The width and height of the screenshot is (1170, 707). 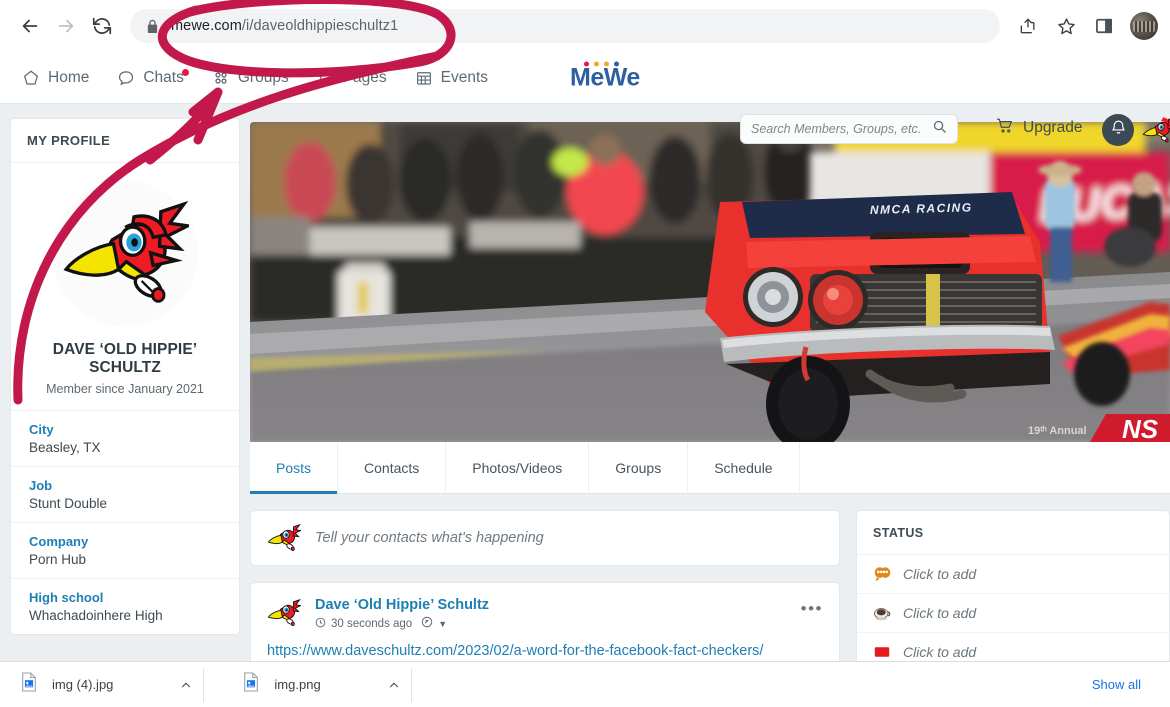 I want to click on url-text: mewe.com/i/daveoldhippieschultz1, so click(x=284, y=26).